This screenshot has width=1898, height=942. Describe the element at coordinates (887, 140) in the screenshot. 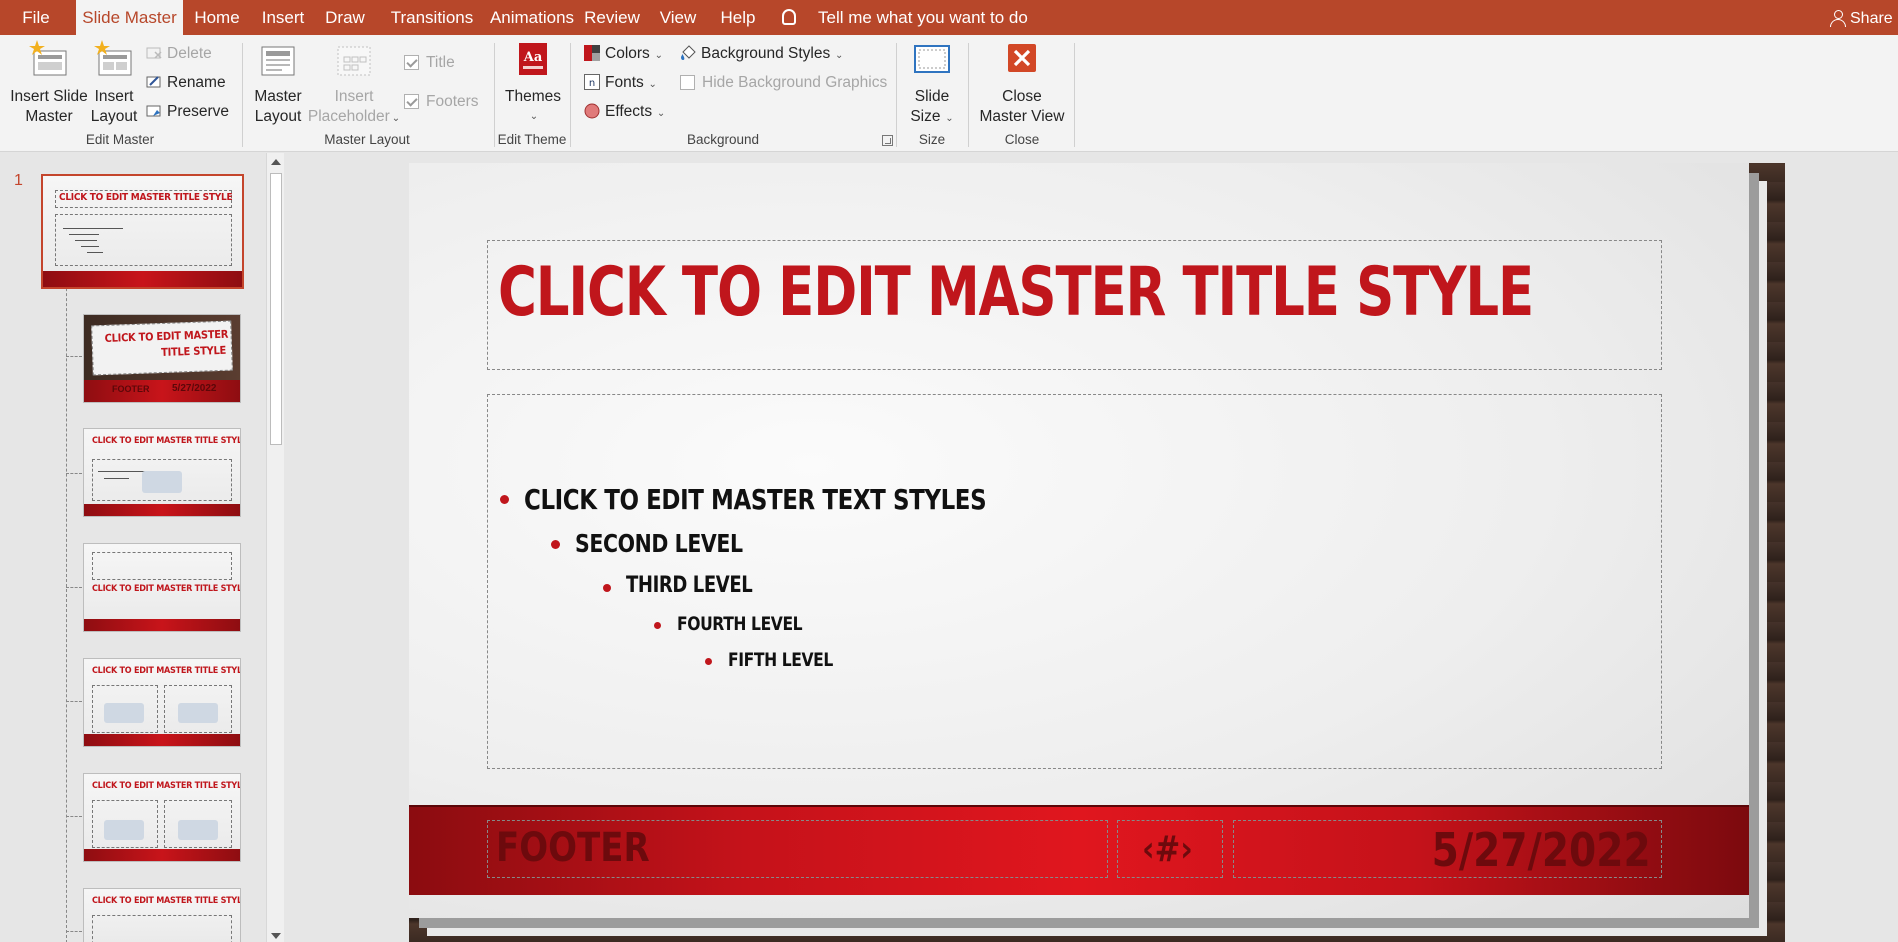

I see `background-dialog-launcher-icon` at that location.